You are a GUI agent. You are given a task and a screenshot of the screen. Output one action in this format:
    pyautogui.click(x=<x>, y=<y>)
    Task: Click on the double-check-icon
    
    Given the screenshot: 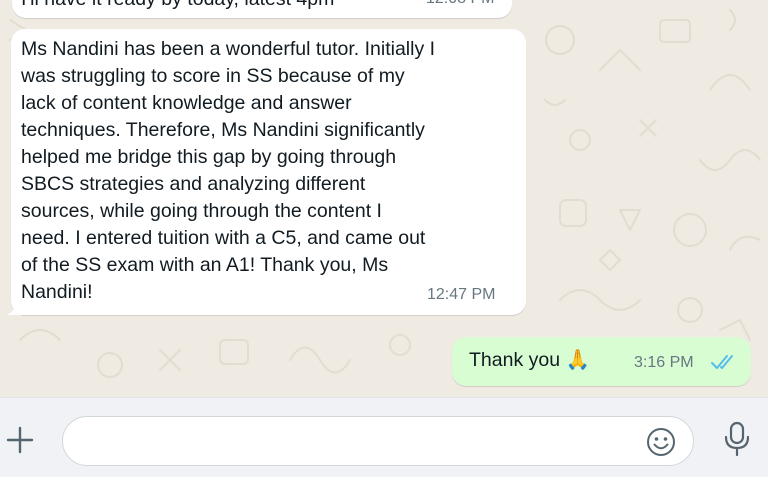 What is the action you would take?
    pyautogui.click(x=722, y=362)
    